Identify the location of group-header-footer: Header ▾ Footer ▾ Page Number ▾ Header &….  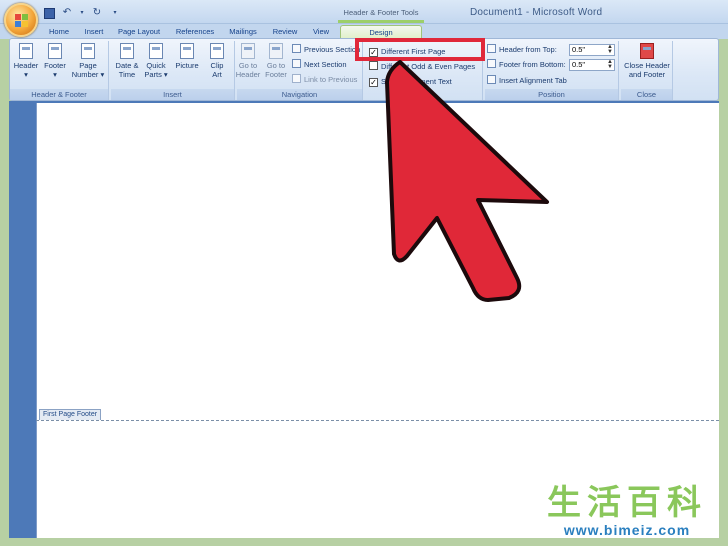
(59, 70).